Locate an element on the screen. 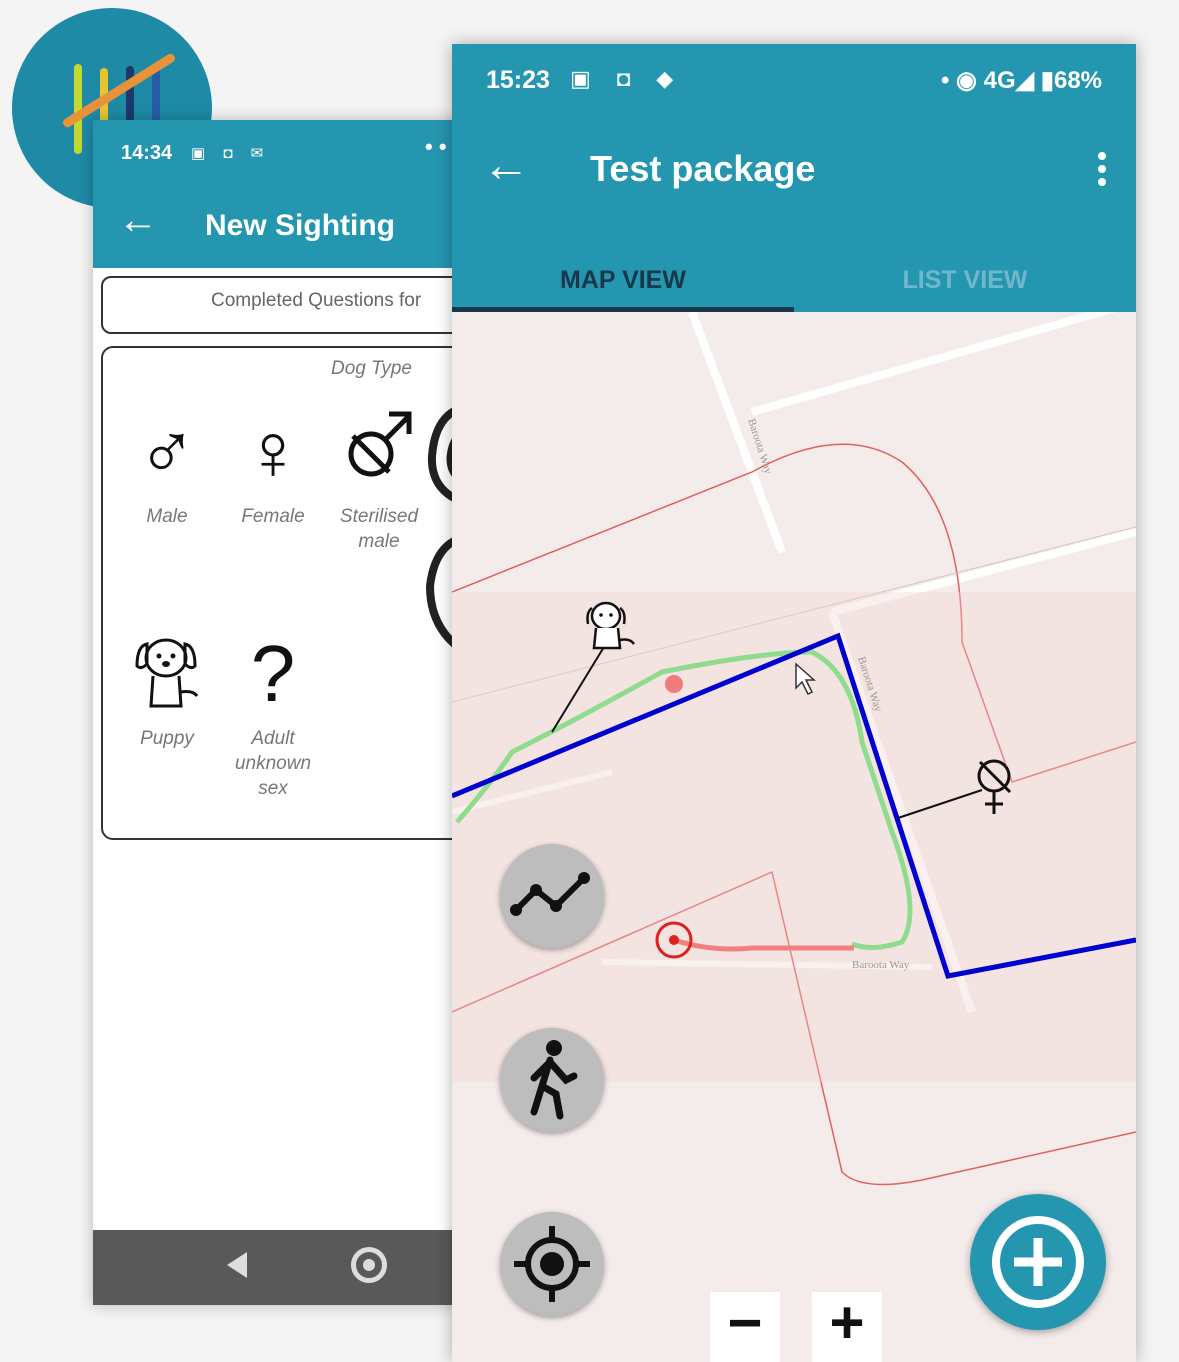  male-icon: ♂ is located at coordinates (167, 451).